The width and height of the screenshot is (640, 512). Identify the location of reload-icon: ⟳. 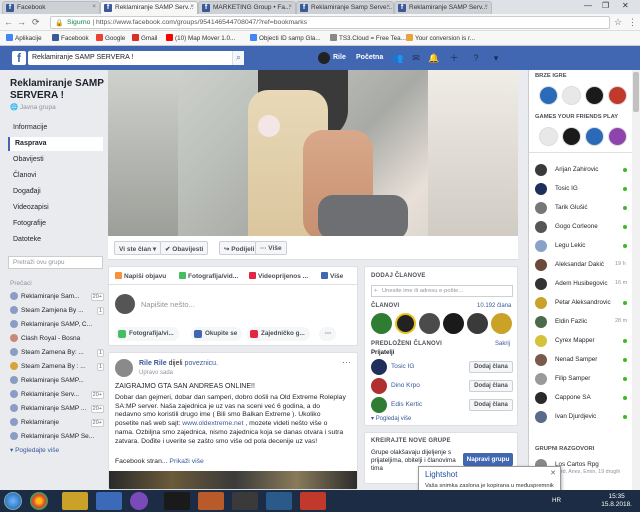
(36, 22).